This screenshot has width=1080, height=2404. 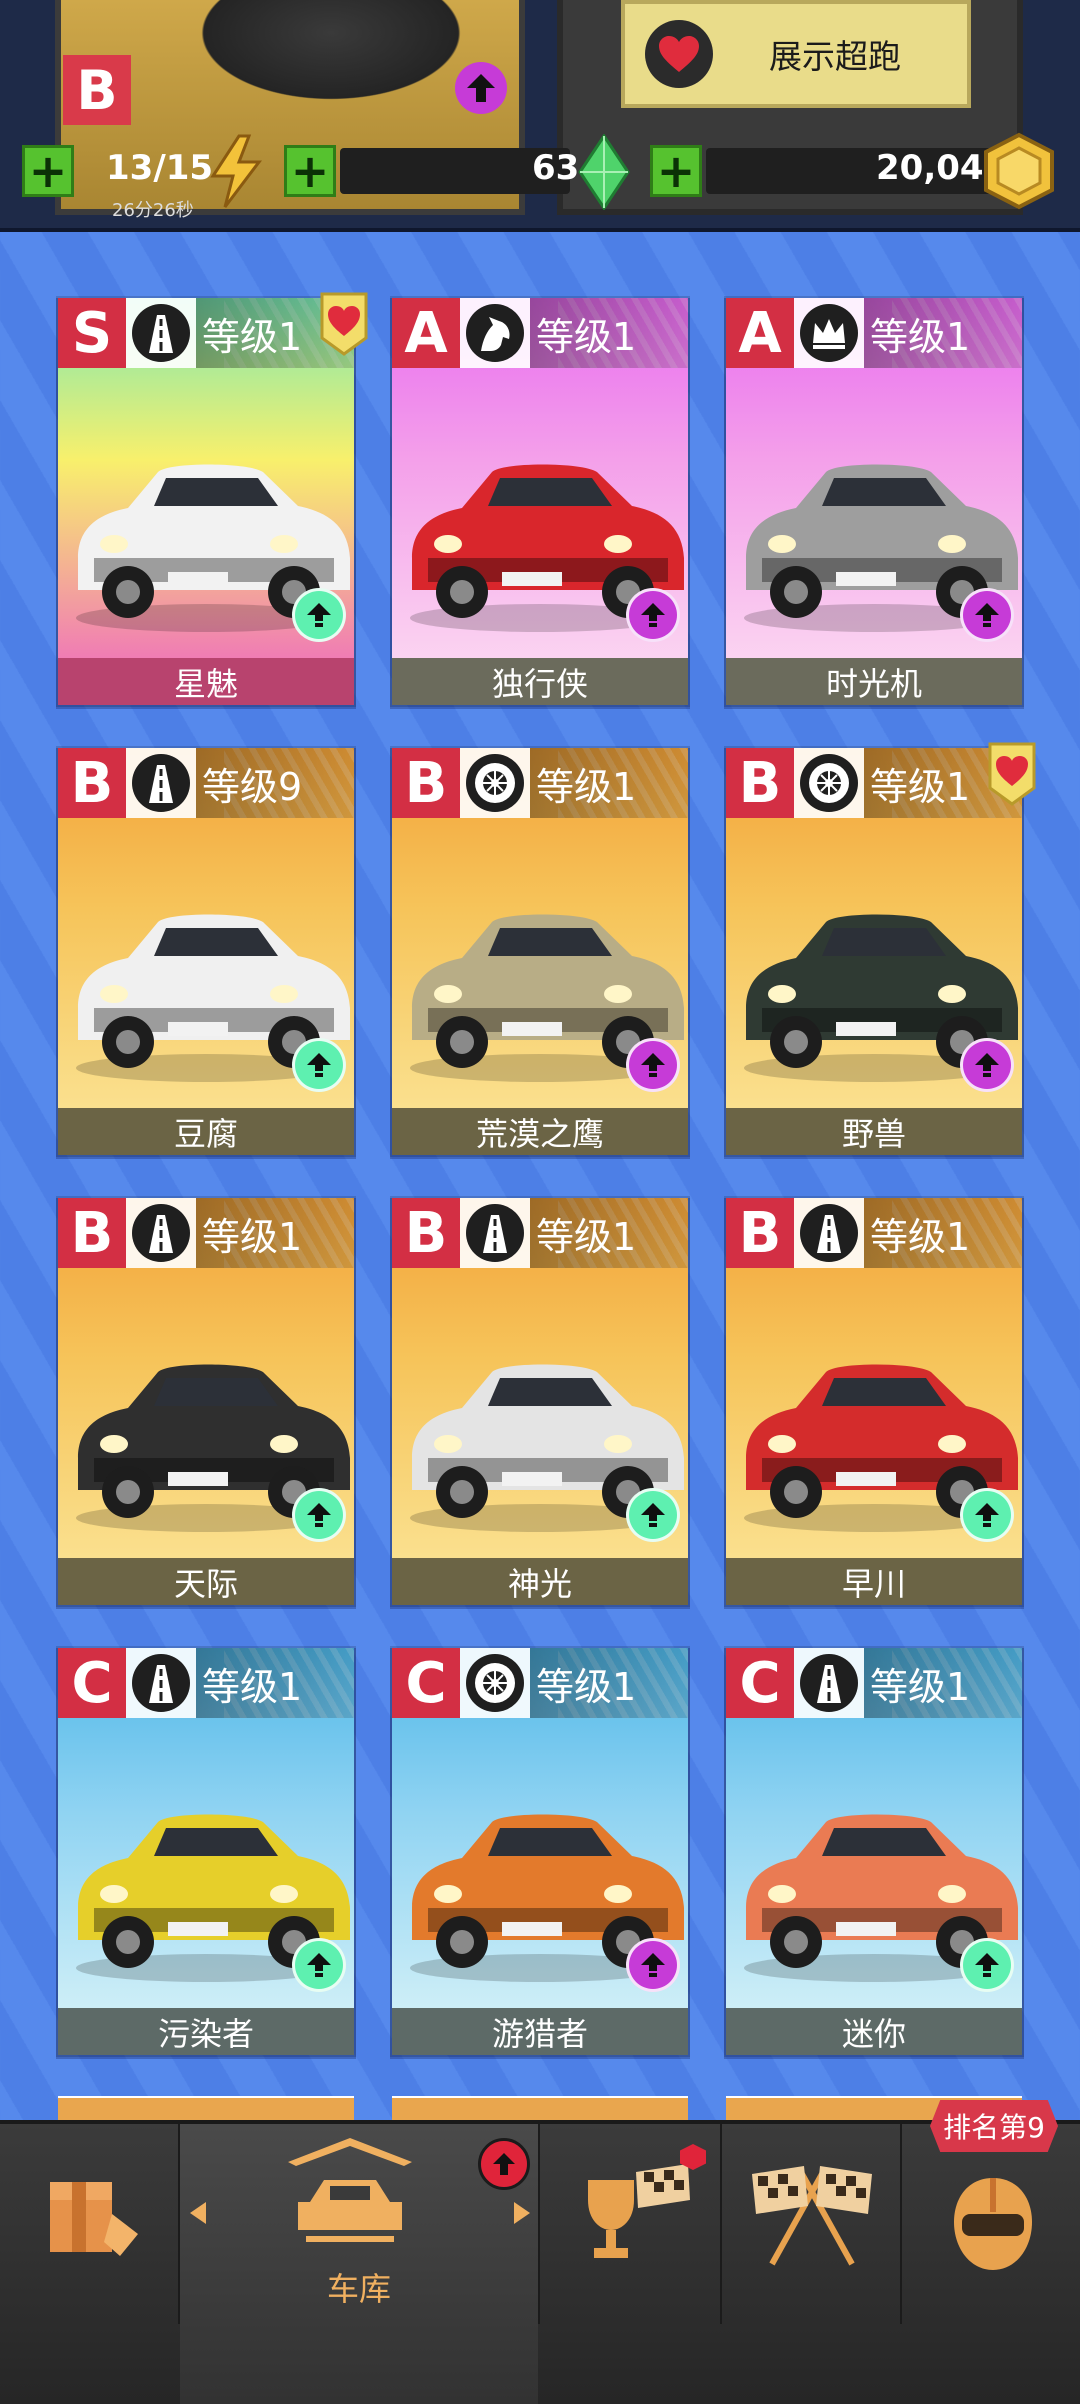 I want to click on add-gems-button: +, so click(x=310, y=171).